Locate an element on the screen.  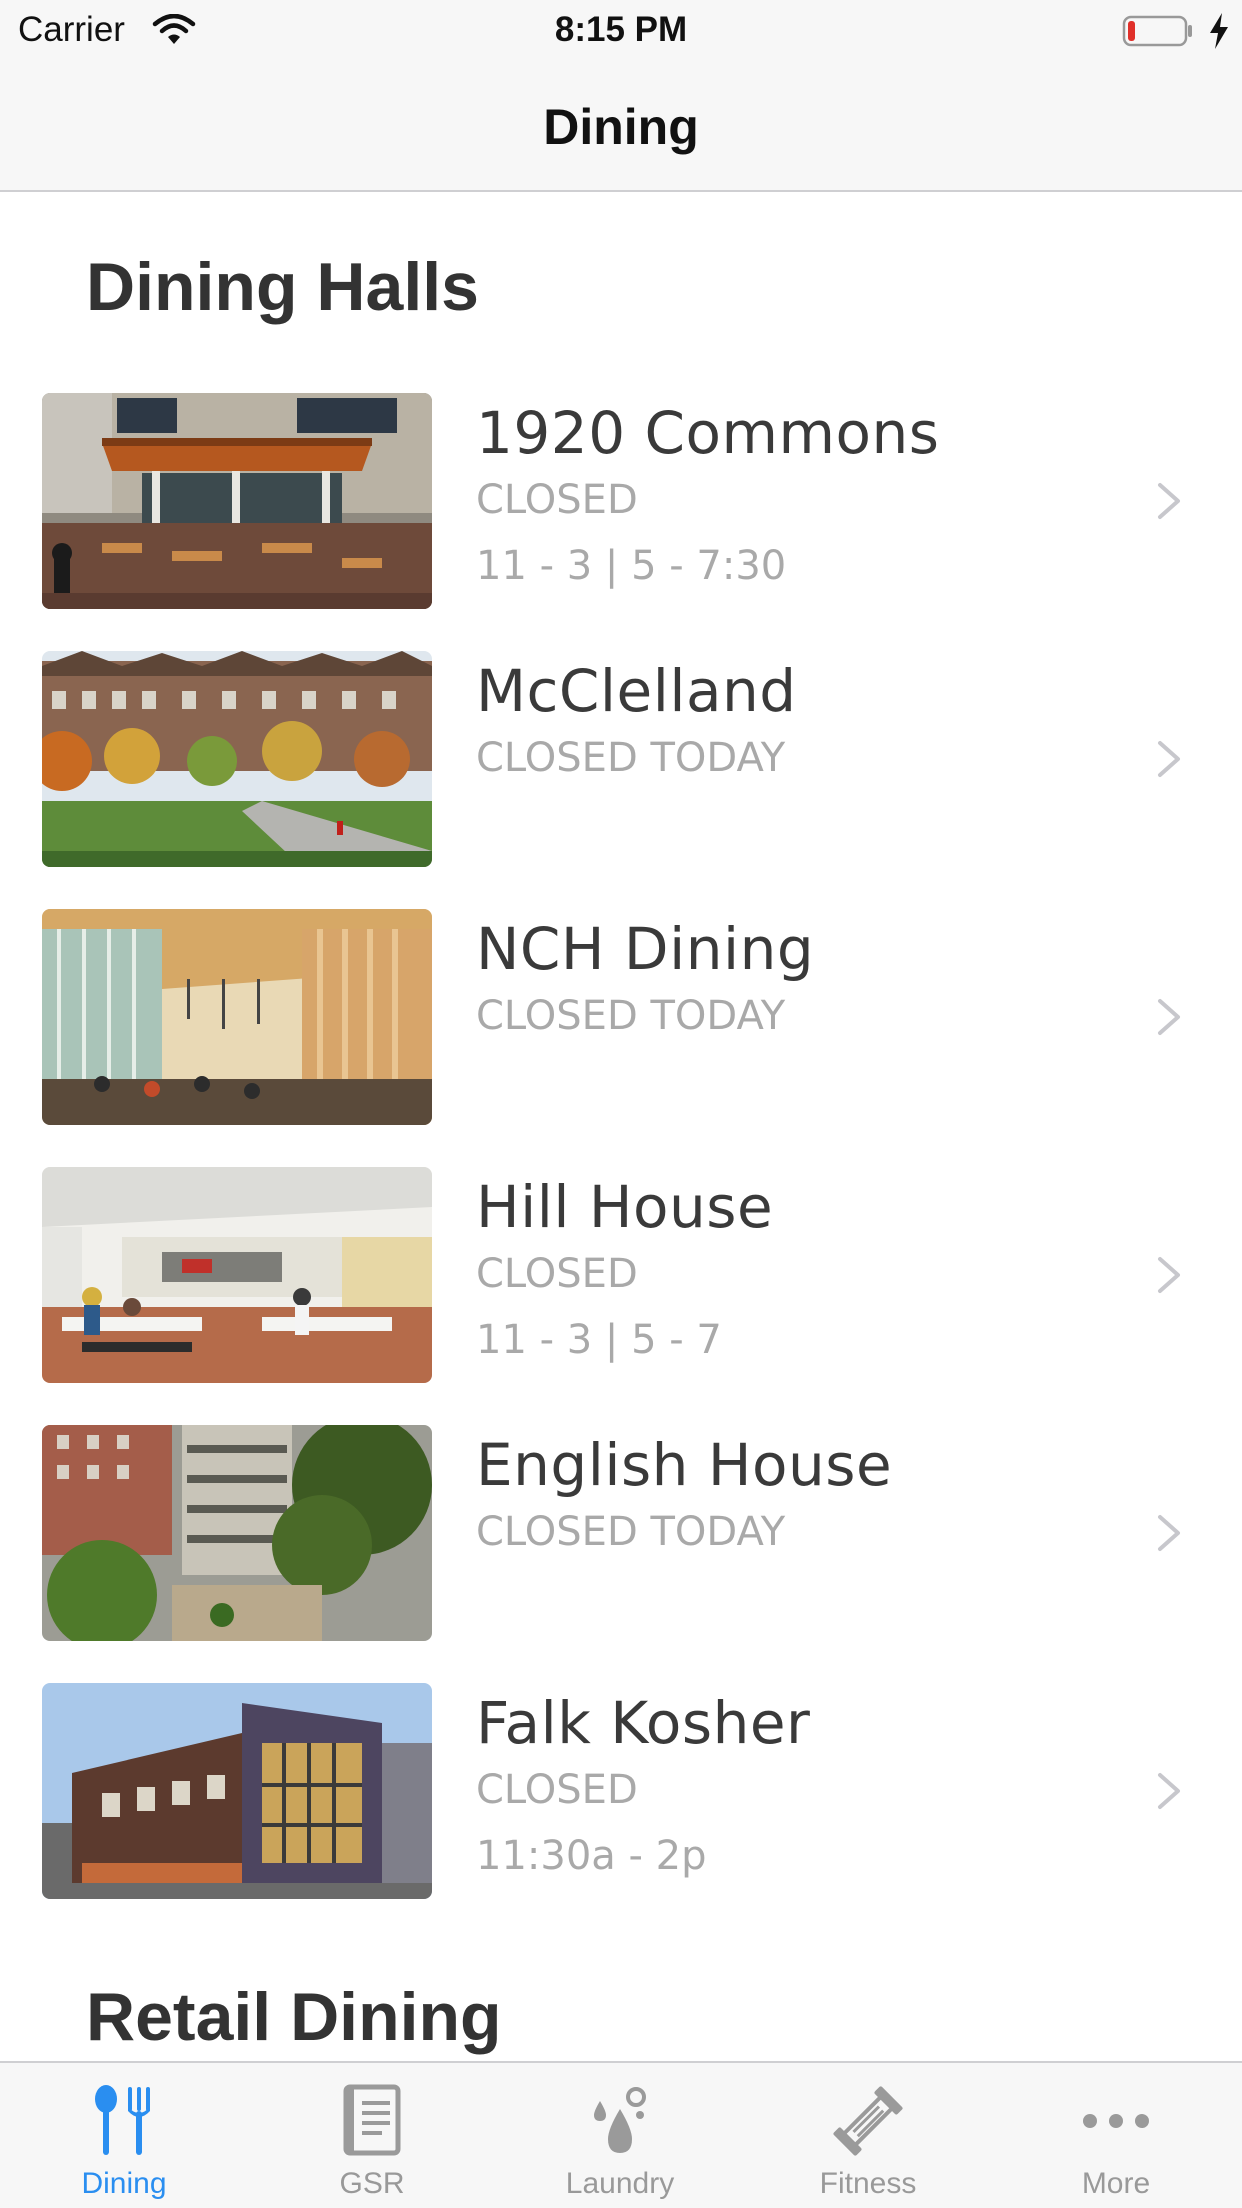
hall-name: McClelland is located at coordinates (636, 691).